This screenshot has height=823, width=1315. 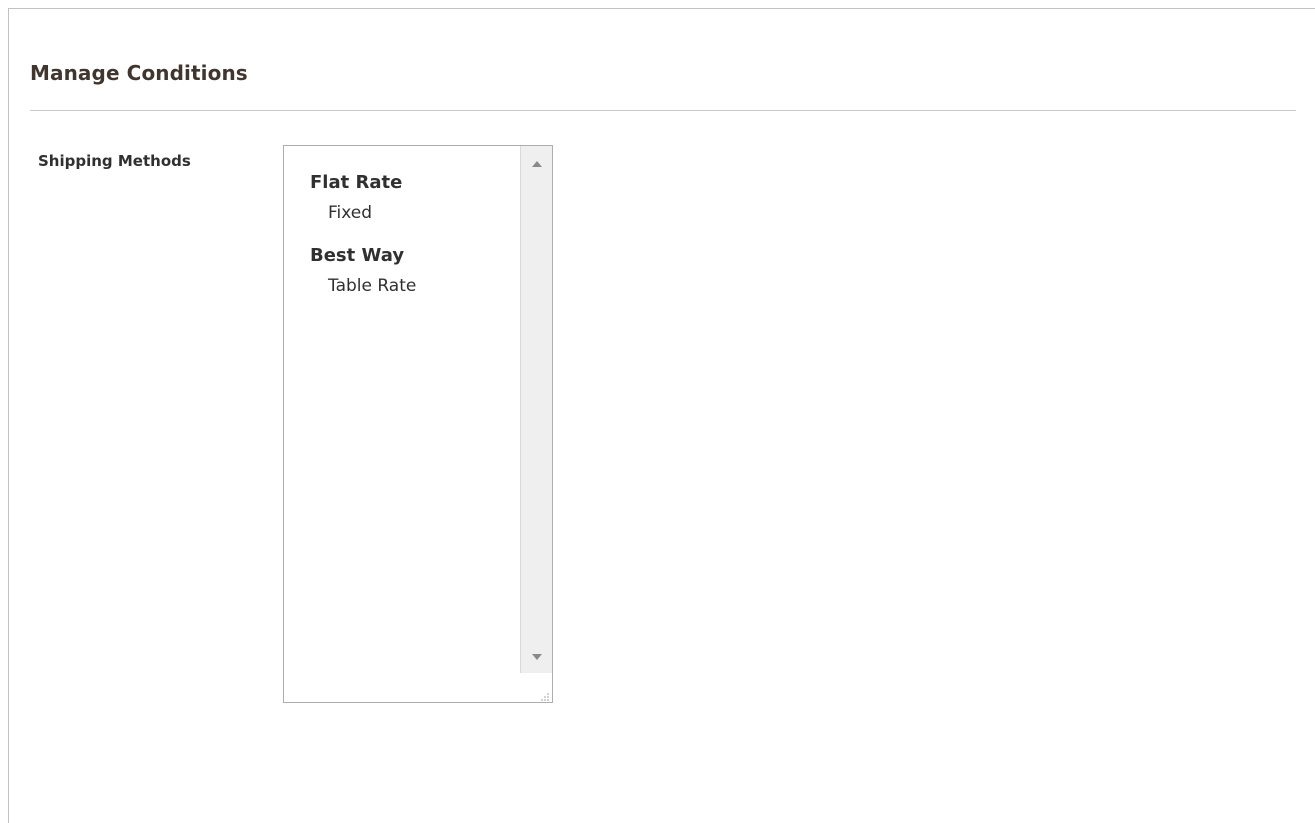 I want to click on option-fixed: Fixed, so click(x=401, y=213).